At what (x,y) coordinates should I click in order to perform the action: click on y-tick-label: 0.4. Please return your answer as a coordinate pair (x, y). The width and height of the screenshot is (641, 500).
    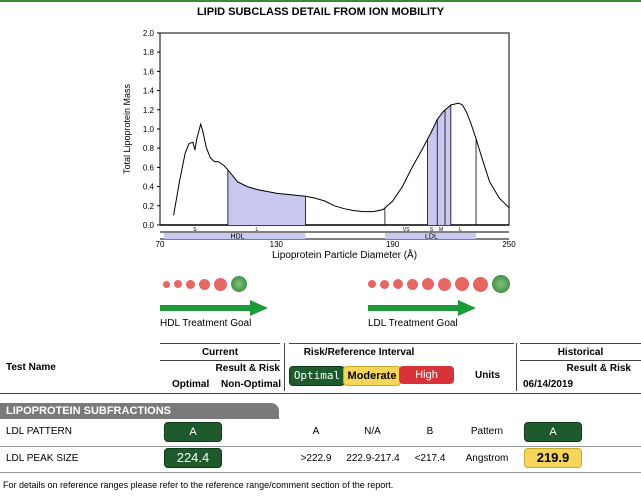
    Looking at the image, I should click on (149, 187).